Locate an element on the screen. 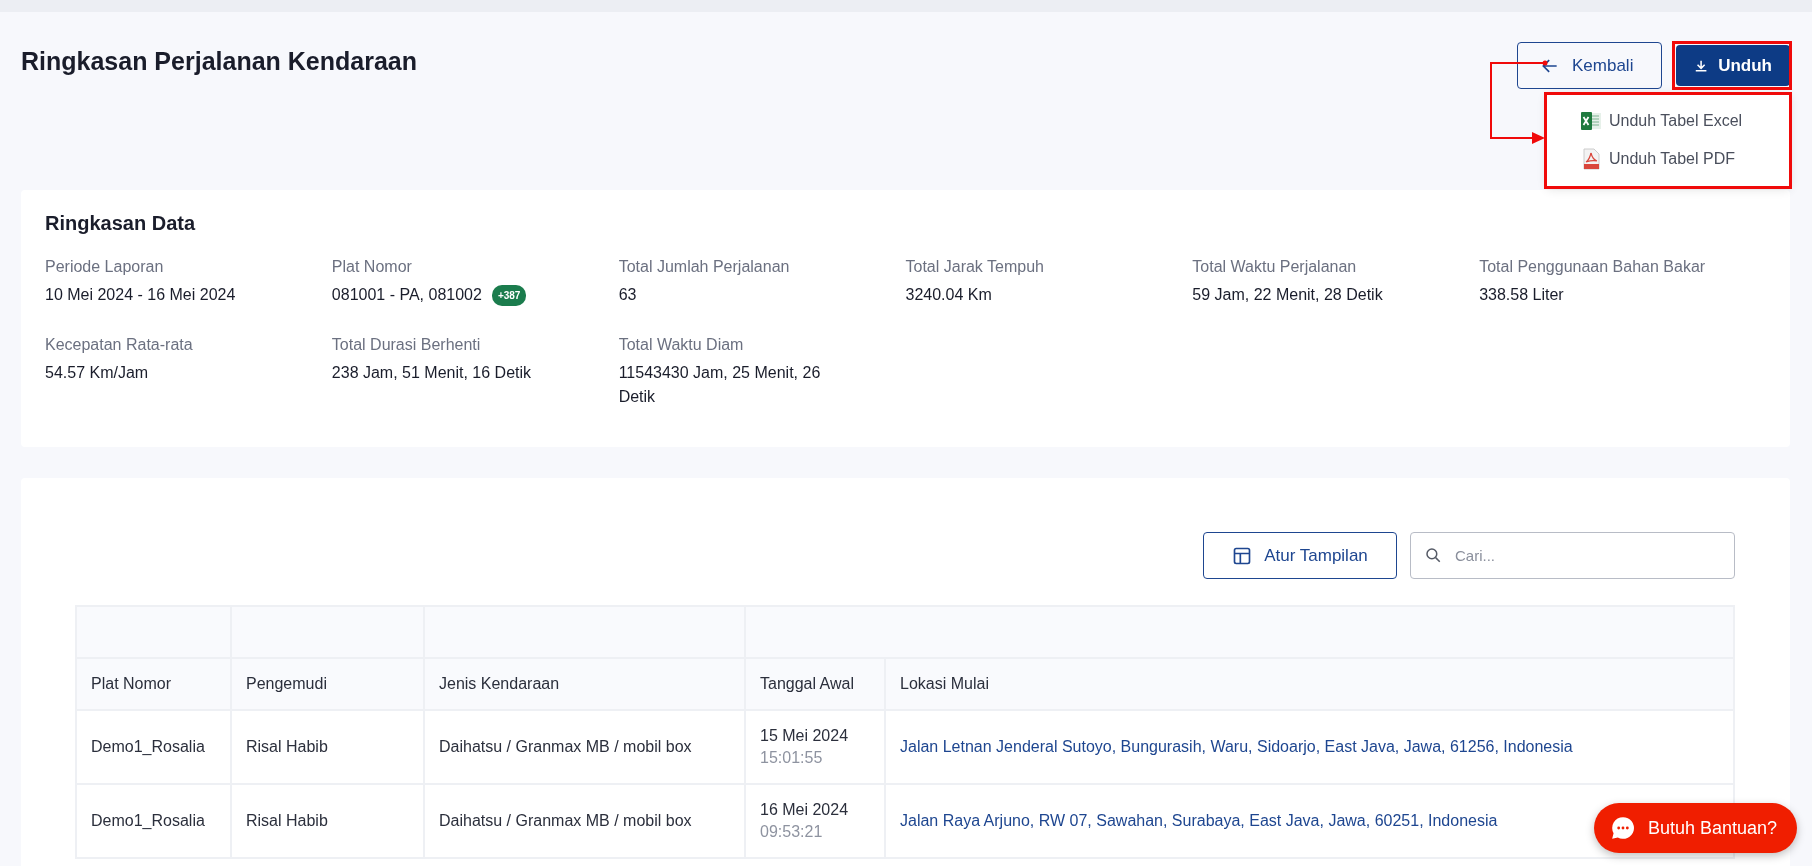 Image resolution: width=1812 pixels, height=866 pixels. column-header: Jenis Kendaraan is located at coordinates (584, 684).